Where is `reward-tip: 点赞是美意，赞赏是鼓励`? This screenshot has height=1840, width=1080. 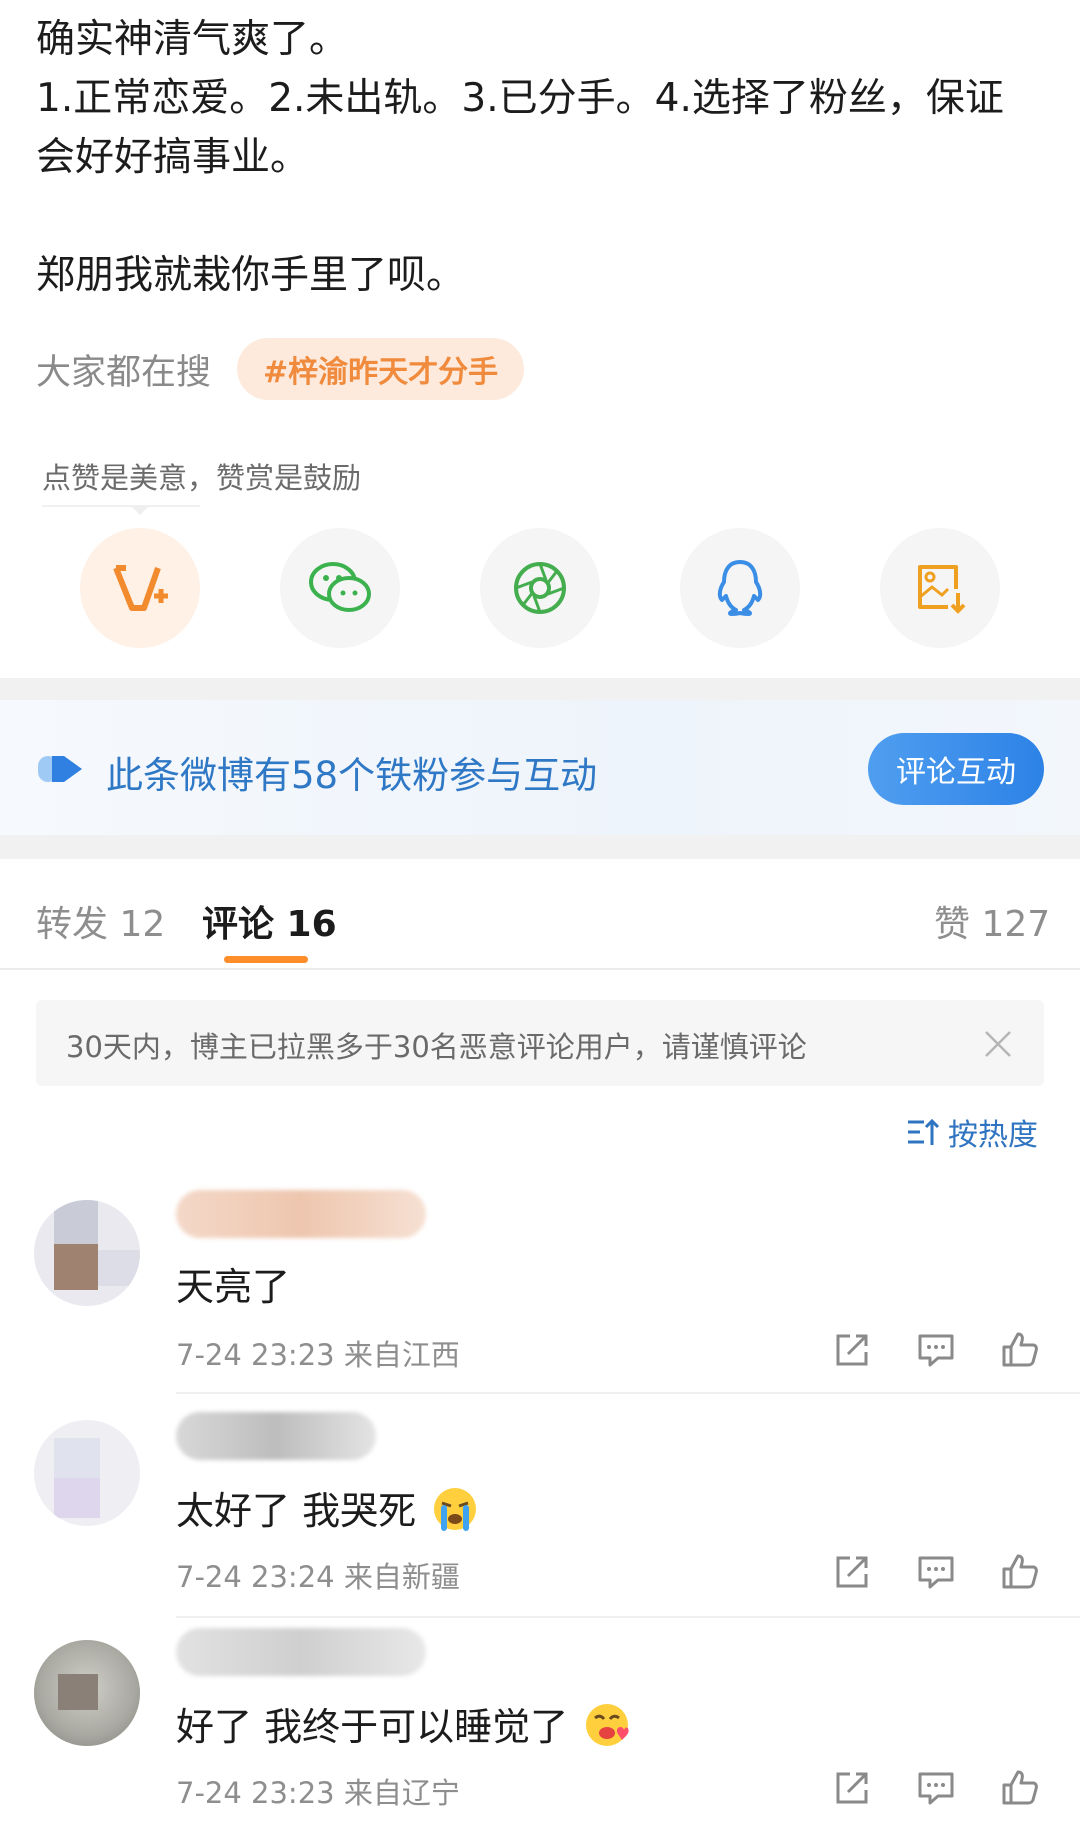 reward-tip: 点赞是美意，赞赏是鼓励 is located at coordinates (202, 478).